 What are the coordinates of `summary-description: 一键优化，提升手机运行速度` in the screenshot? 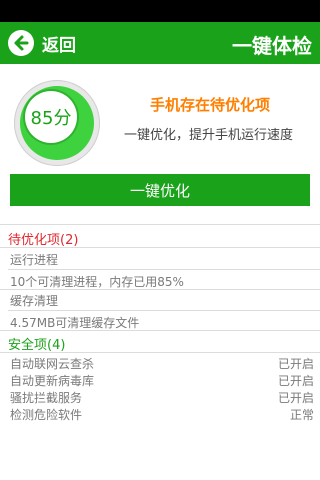 It's located at (209, 135).